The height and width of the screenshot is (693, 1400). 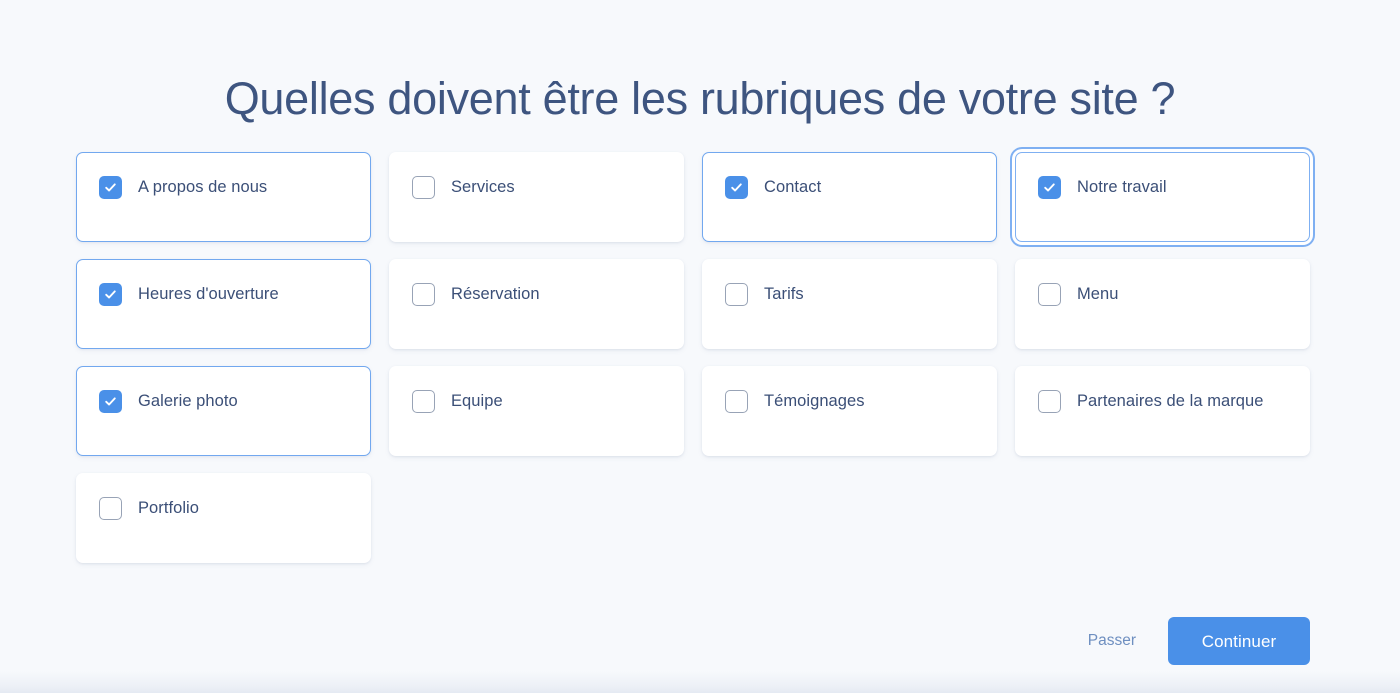 I want to click on footer-actions: Passer Continuer, so click(x=1192, y=641).